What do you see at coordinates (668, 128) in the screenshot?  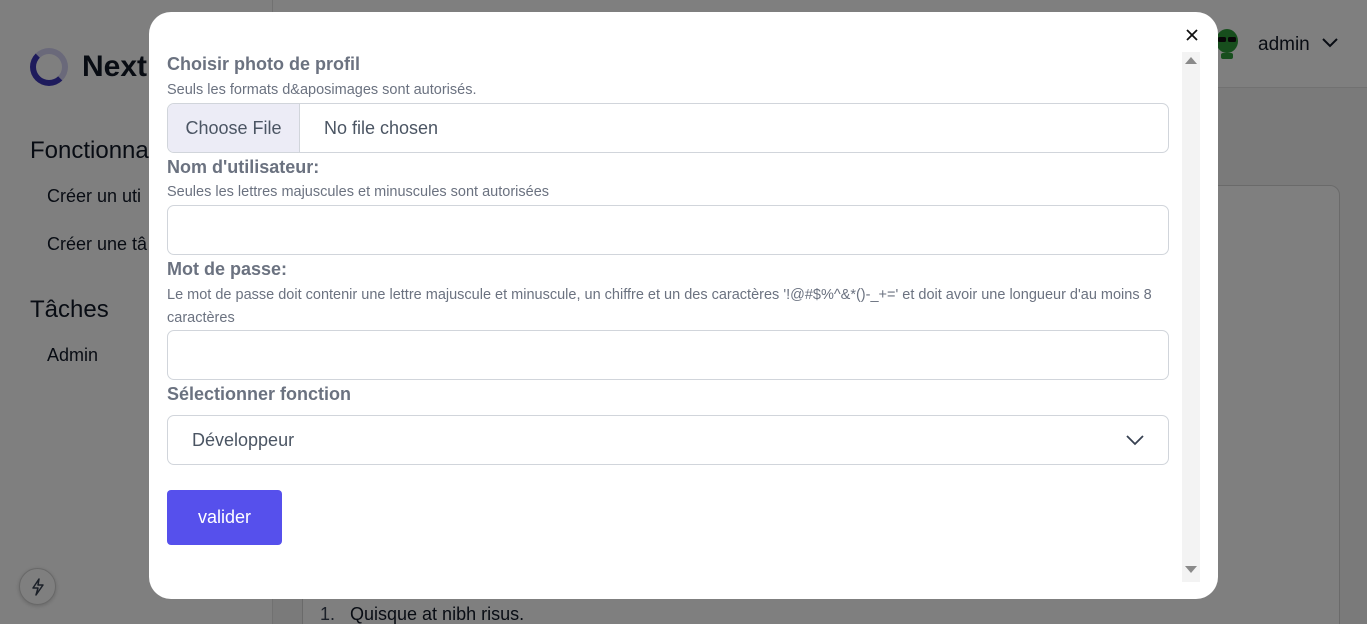 I see `photo-file-input: Choose File No file chosen` at bounding box center [668, 128].